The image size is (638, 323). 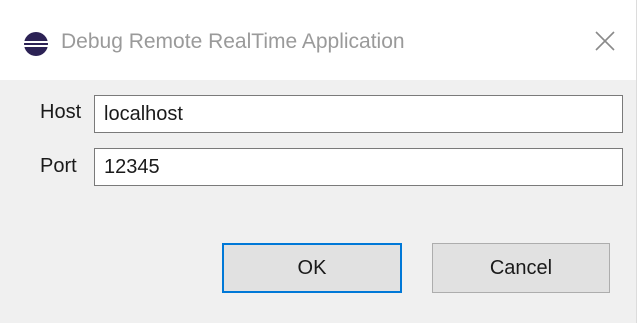 What do you see at coordinates (61, 112) in the screenshot?
I see `host-label: Host` at bounding box center [61, 112].